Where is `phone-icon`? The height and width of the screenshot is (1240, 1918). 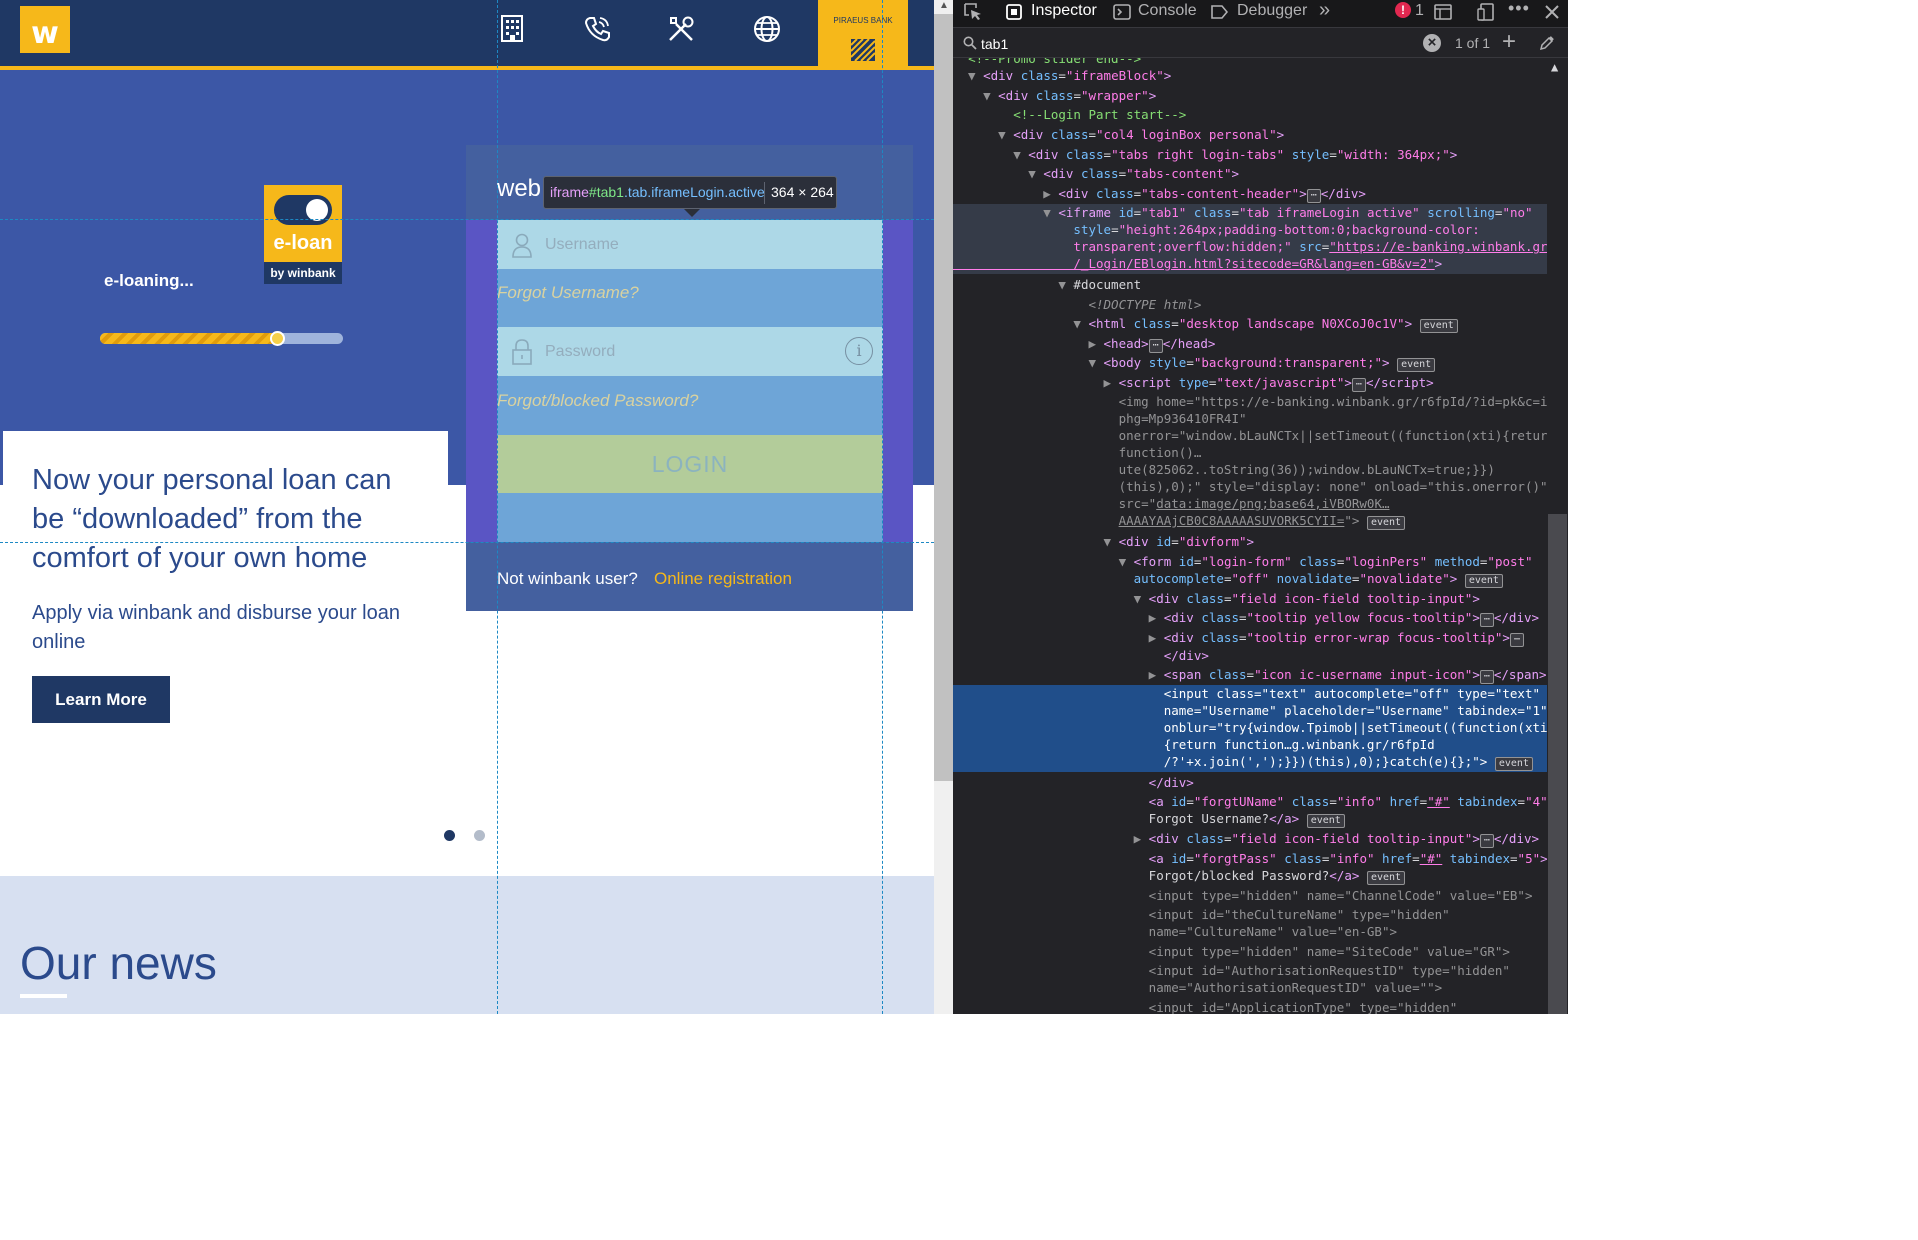
phone-icon is located at coordinates (597, 29).